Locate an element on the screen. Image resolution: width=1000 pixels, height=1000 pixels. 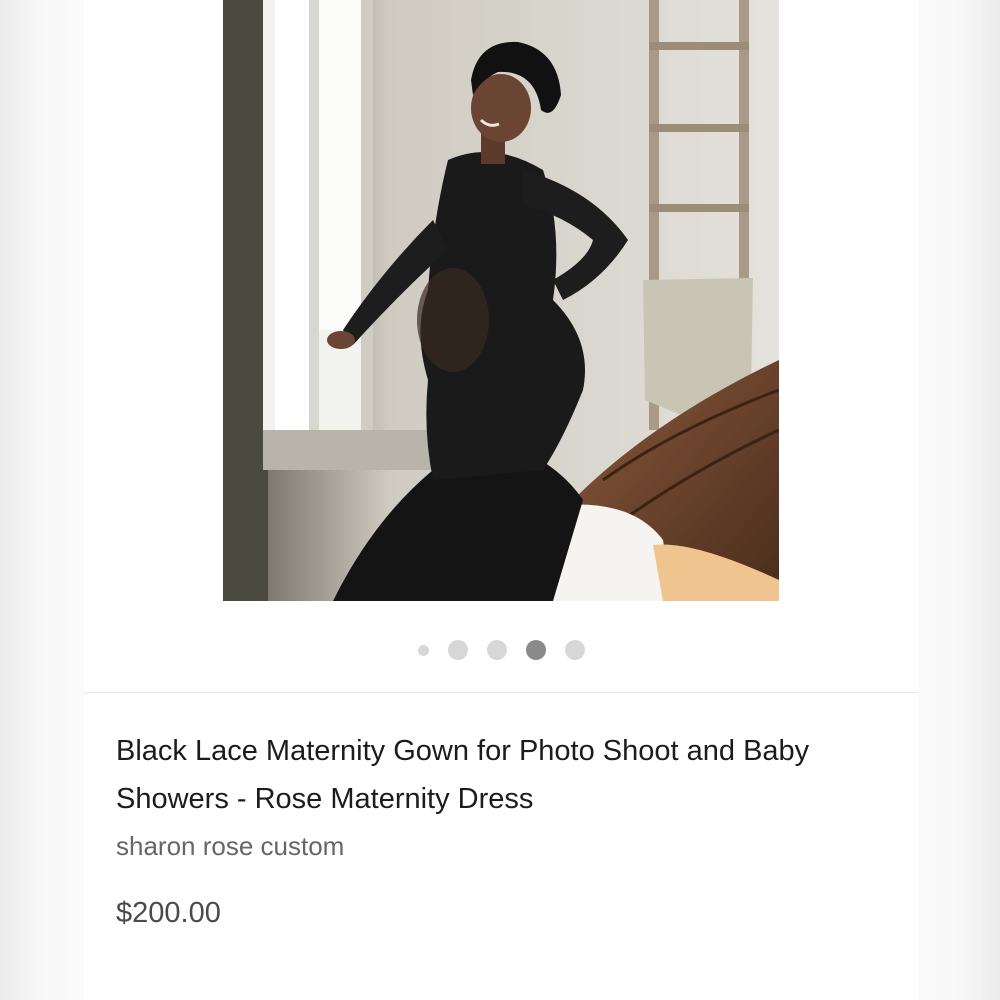
carousel-pagination is located at coordinates (501, 650).